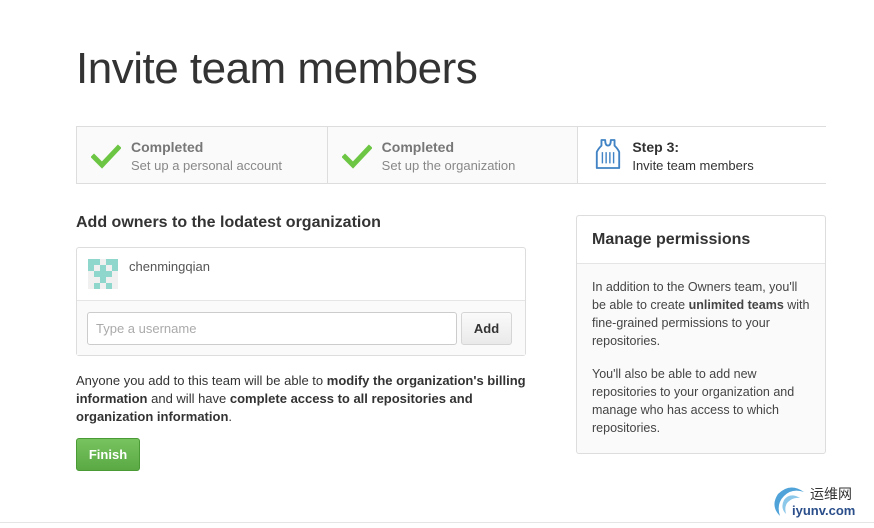 This screenshot has width=874, height=528. I want to click on page-title: Invite team members, so click(277, 68).